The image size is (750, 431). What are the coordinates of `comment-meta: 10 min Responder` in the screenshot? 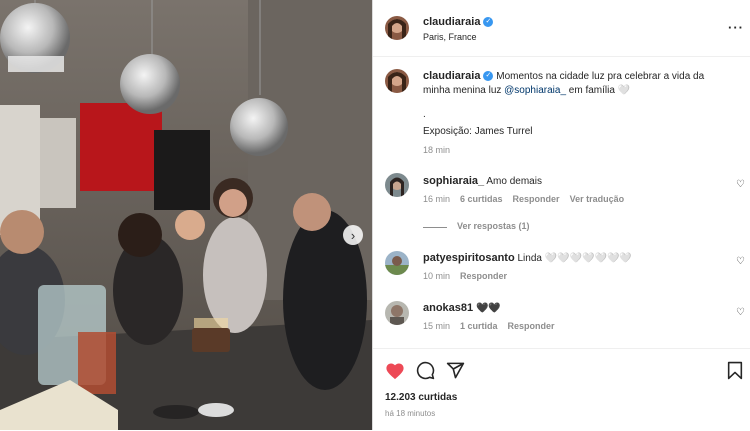 It's located at (470, 276).